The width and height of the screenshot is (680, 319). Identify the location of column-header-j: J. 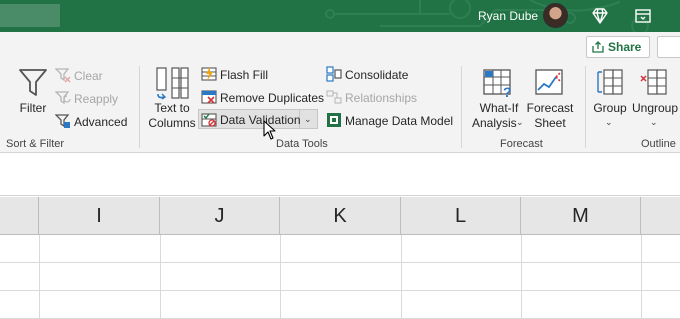
(220, 216).